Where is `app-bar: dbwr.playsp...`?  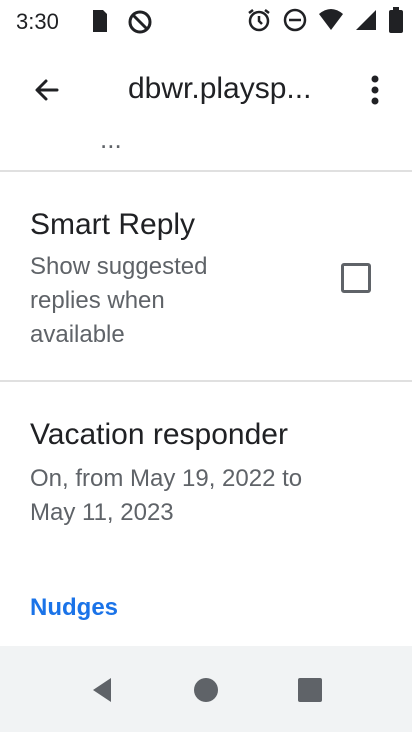
app-bar: dbwr.playsp... is located at coordinates (206, 90).